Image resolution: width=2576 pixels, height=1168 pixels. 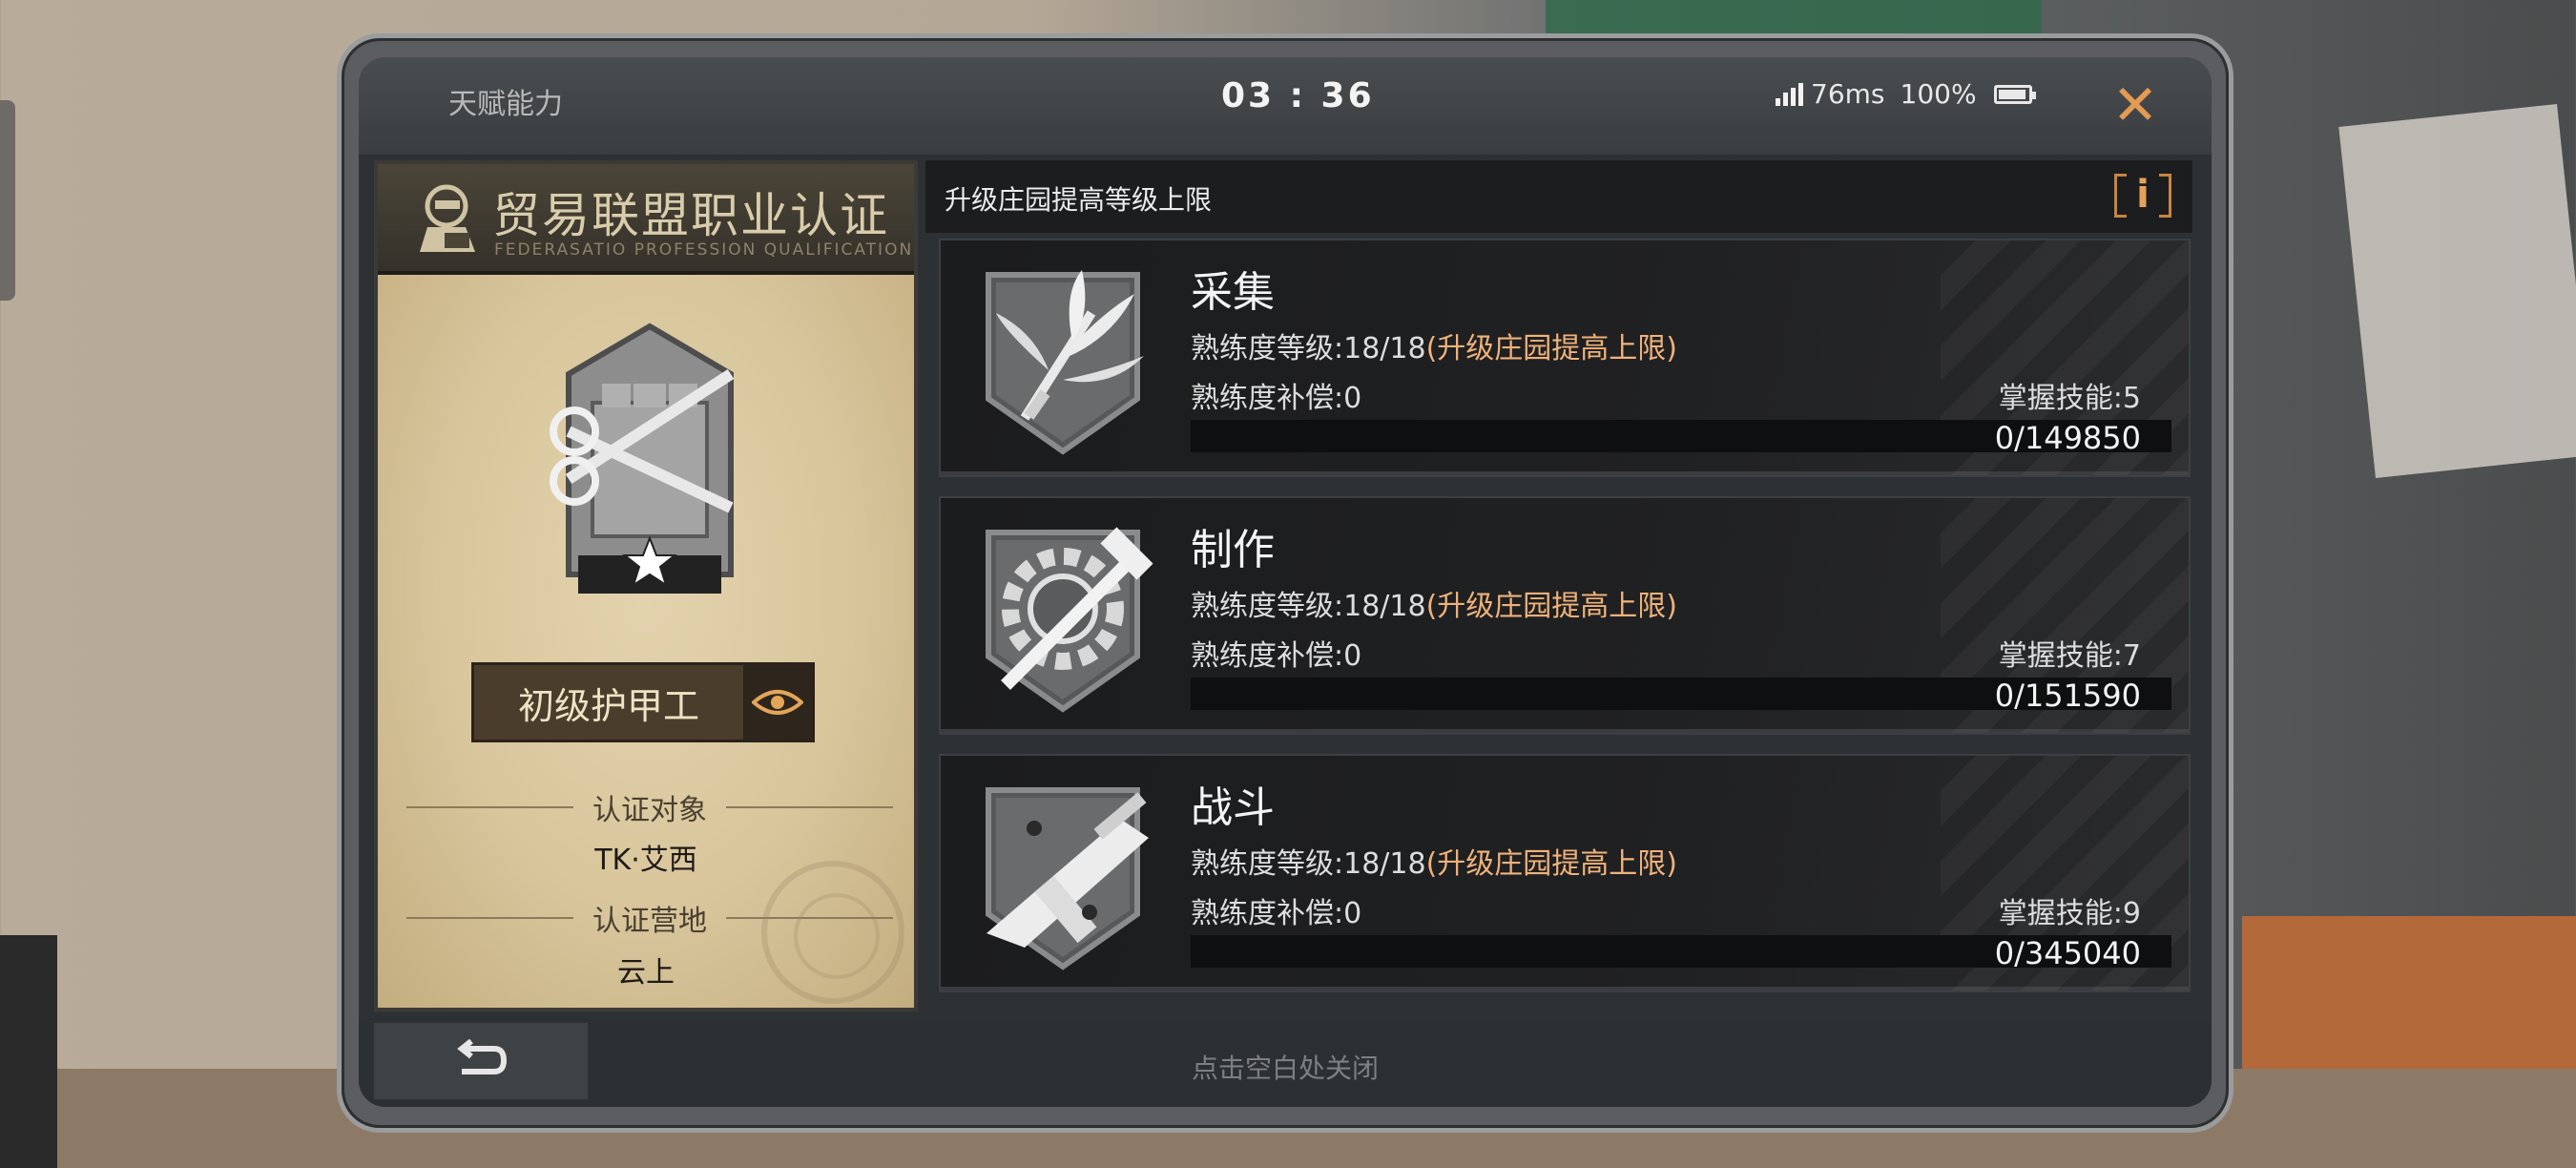 I want to click on skill-mastery: 掌握技能:5, so click(x=2069, y=398).